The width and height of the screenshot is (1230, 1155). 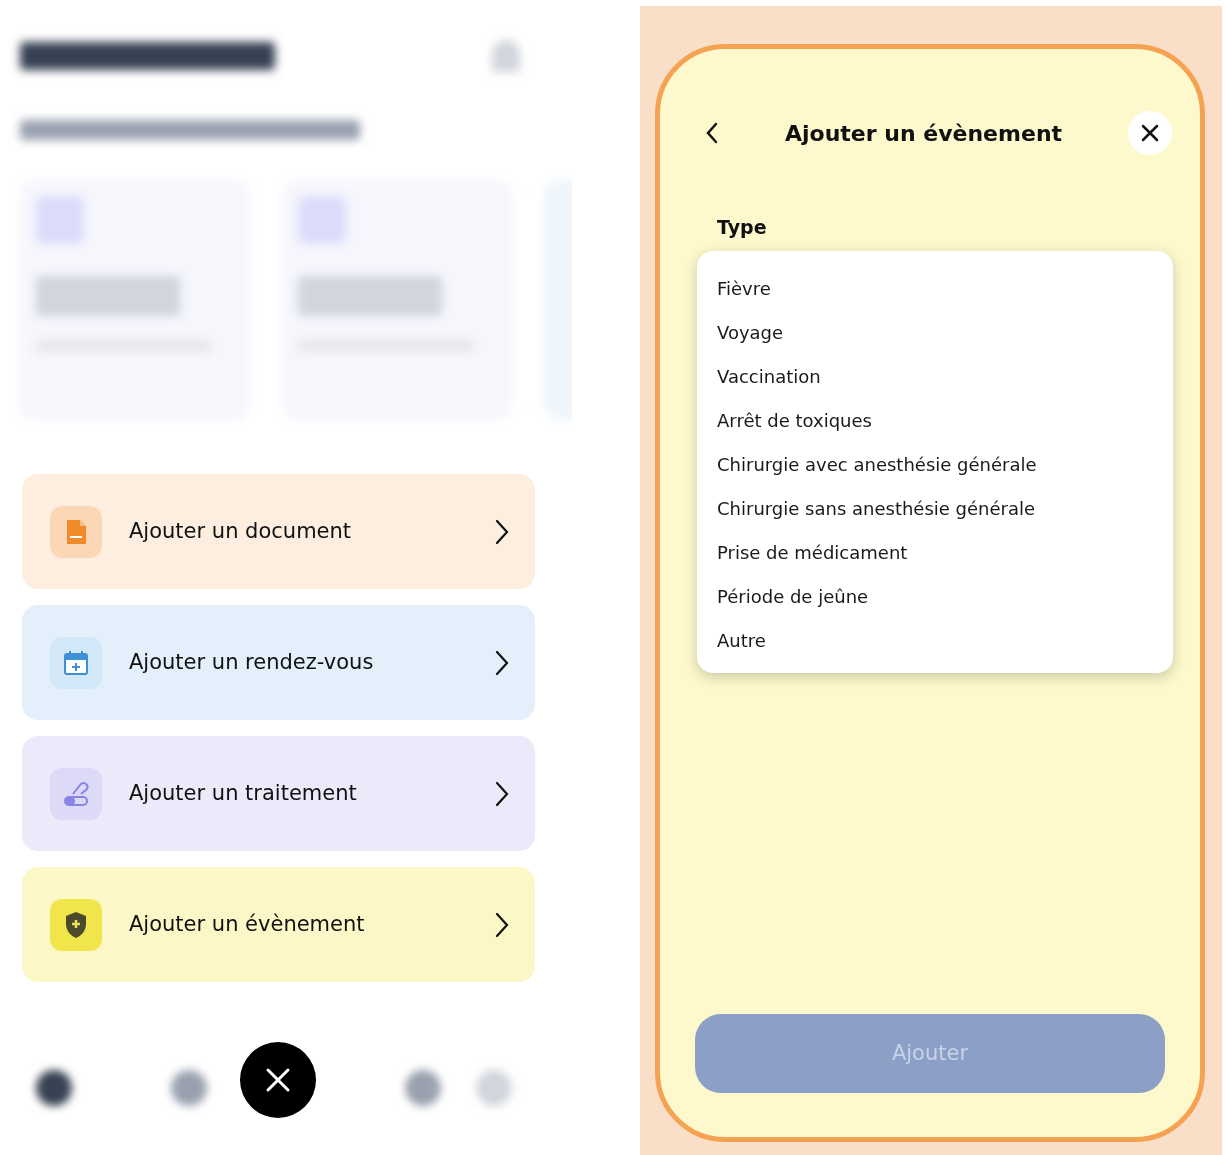 I want to click on dropdown-option: Autre, so click(x=935, y=640).